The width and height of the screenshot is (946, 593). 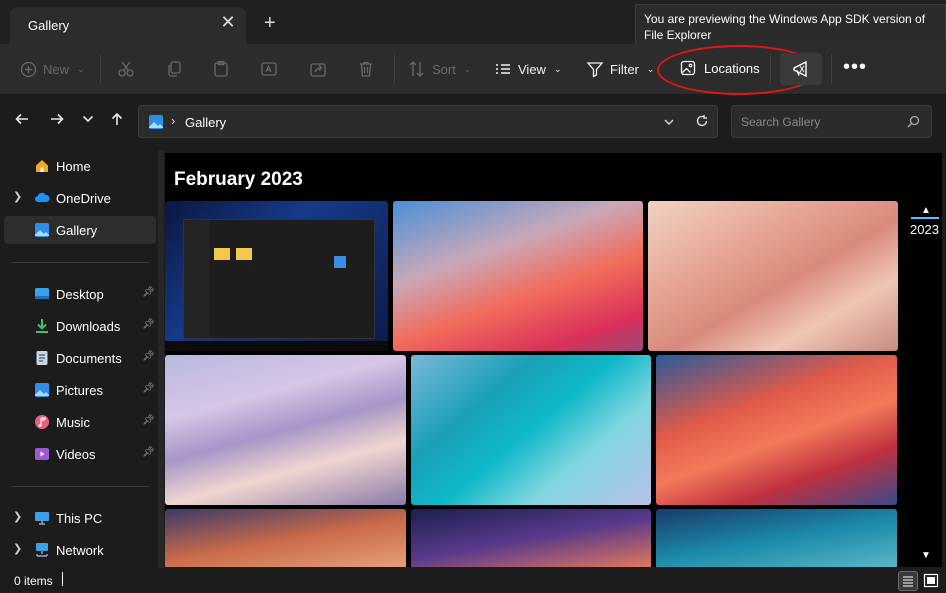 What do you see at coordinates (238, 179) in the screenshot?
I see `month-header: February 2023` at bounding box center [238, 179].